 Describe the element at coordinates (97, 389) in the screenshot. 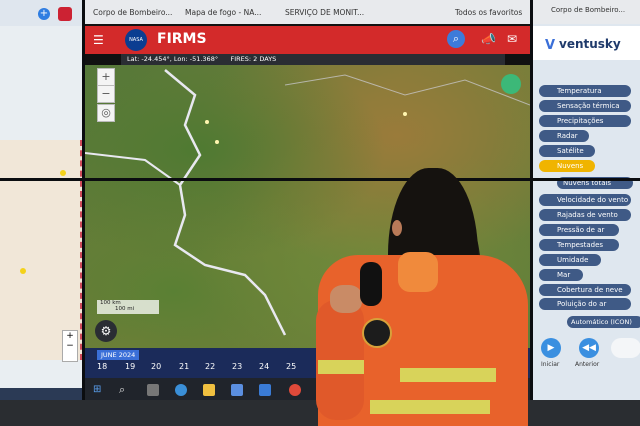

I see `windows-icon: ⊞` at that location.